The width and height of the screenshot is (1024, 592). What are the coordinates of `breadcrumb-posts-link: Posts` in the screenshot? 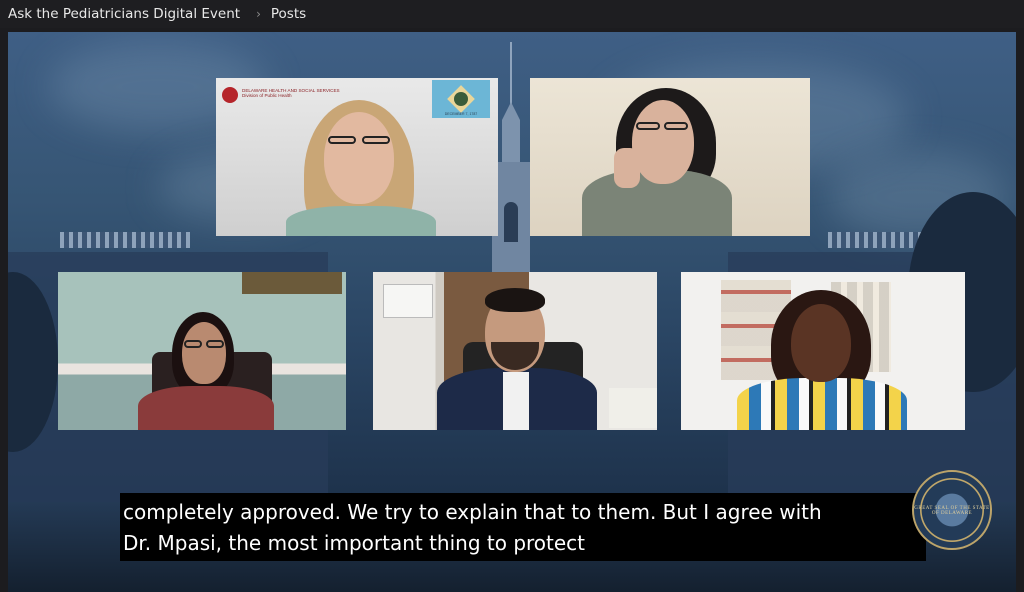 It's located at (288, 14).